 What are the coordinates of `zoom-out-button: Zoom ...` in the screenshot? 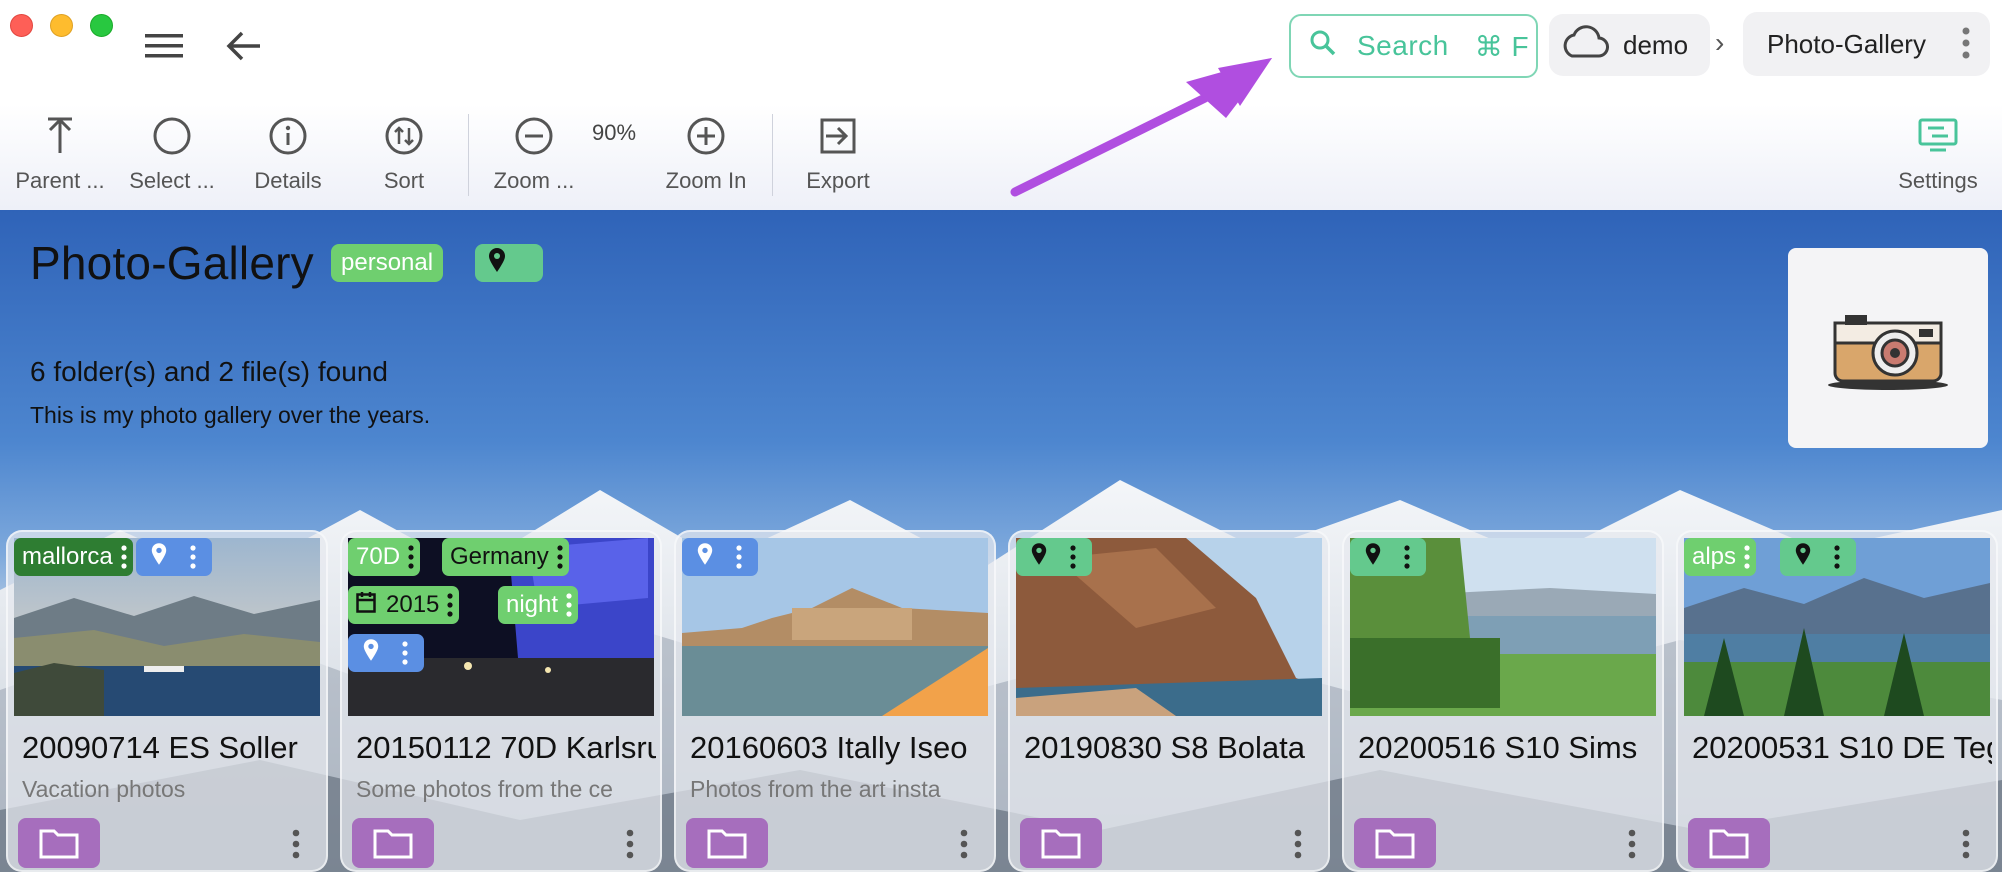 It's located at (534, 158).